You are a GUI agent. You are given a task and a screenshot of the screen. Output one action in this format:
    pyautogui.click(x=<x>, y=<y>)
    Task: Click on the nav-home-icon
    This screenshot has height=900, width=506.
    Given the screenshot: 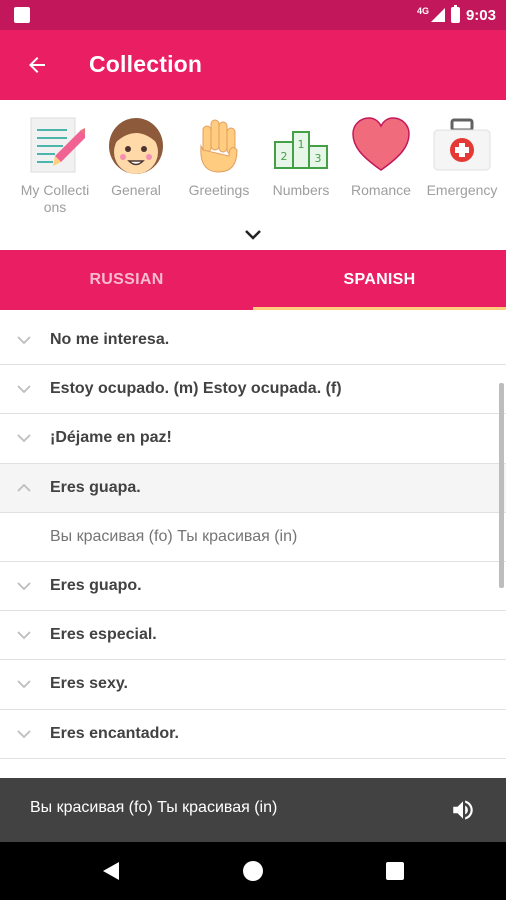 What is the action you would take?
    pyautogui.click(x=253, y=871)
    